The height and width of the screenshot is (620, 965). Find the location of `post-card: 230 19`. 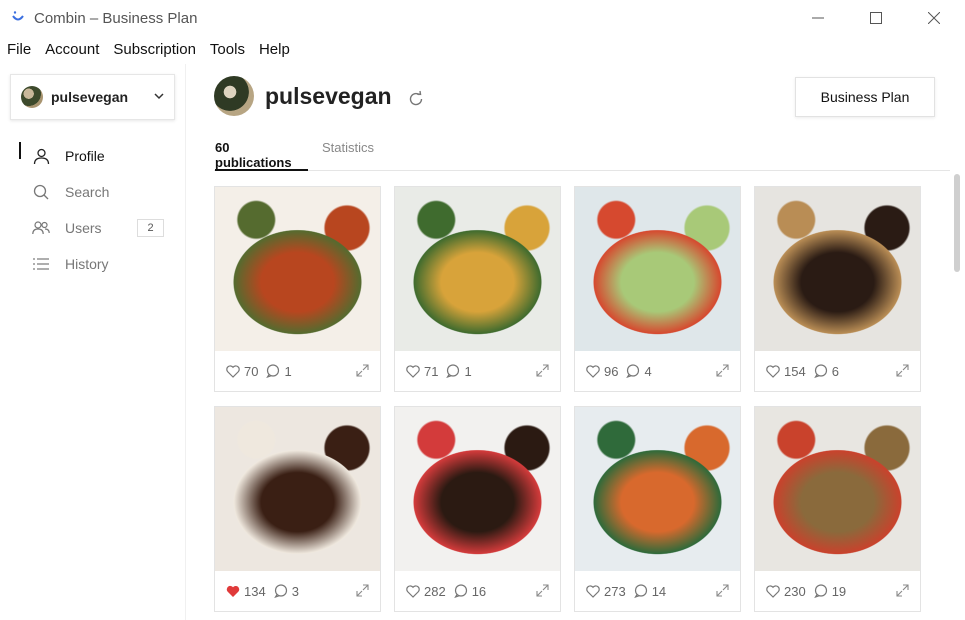

post-card: 230 19 is located at coordinates (837, 509).